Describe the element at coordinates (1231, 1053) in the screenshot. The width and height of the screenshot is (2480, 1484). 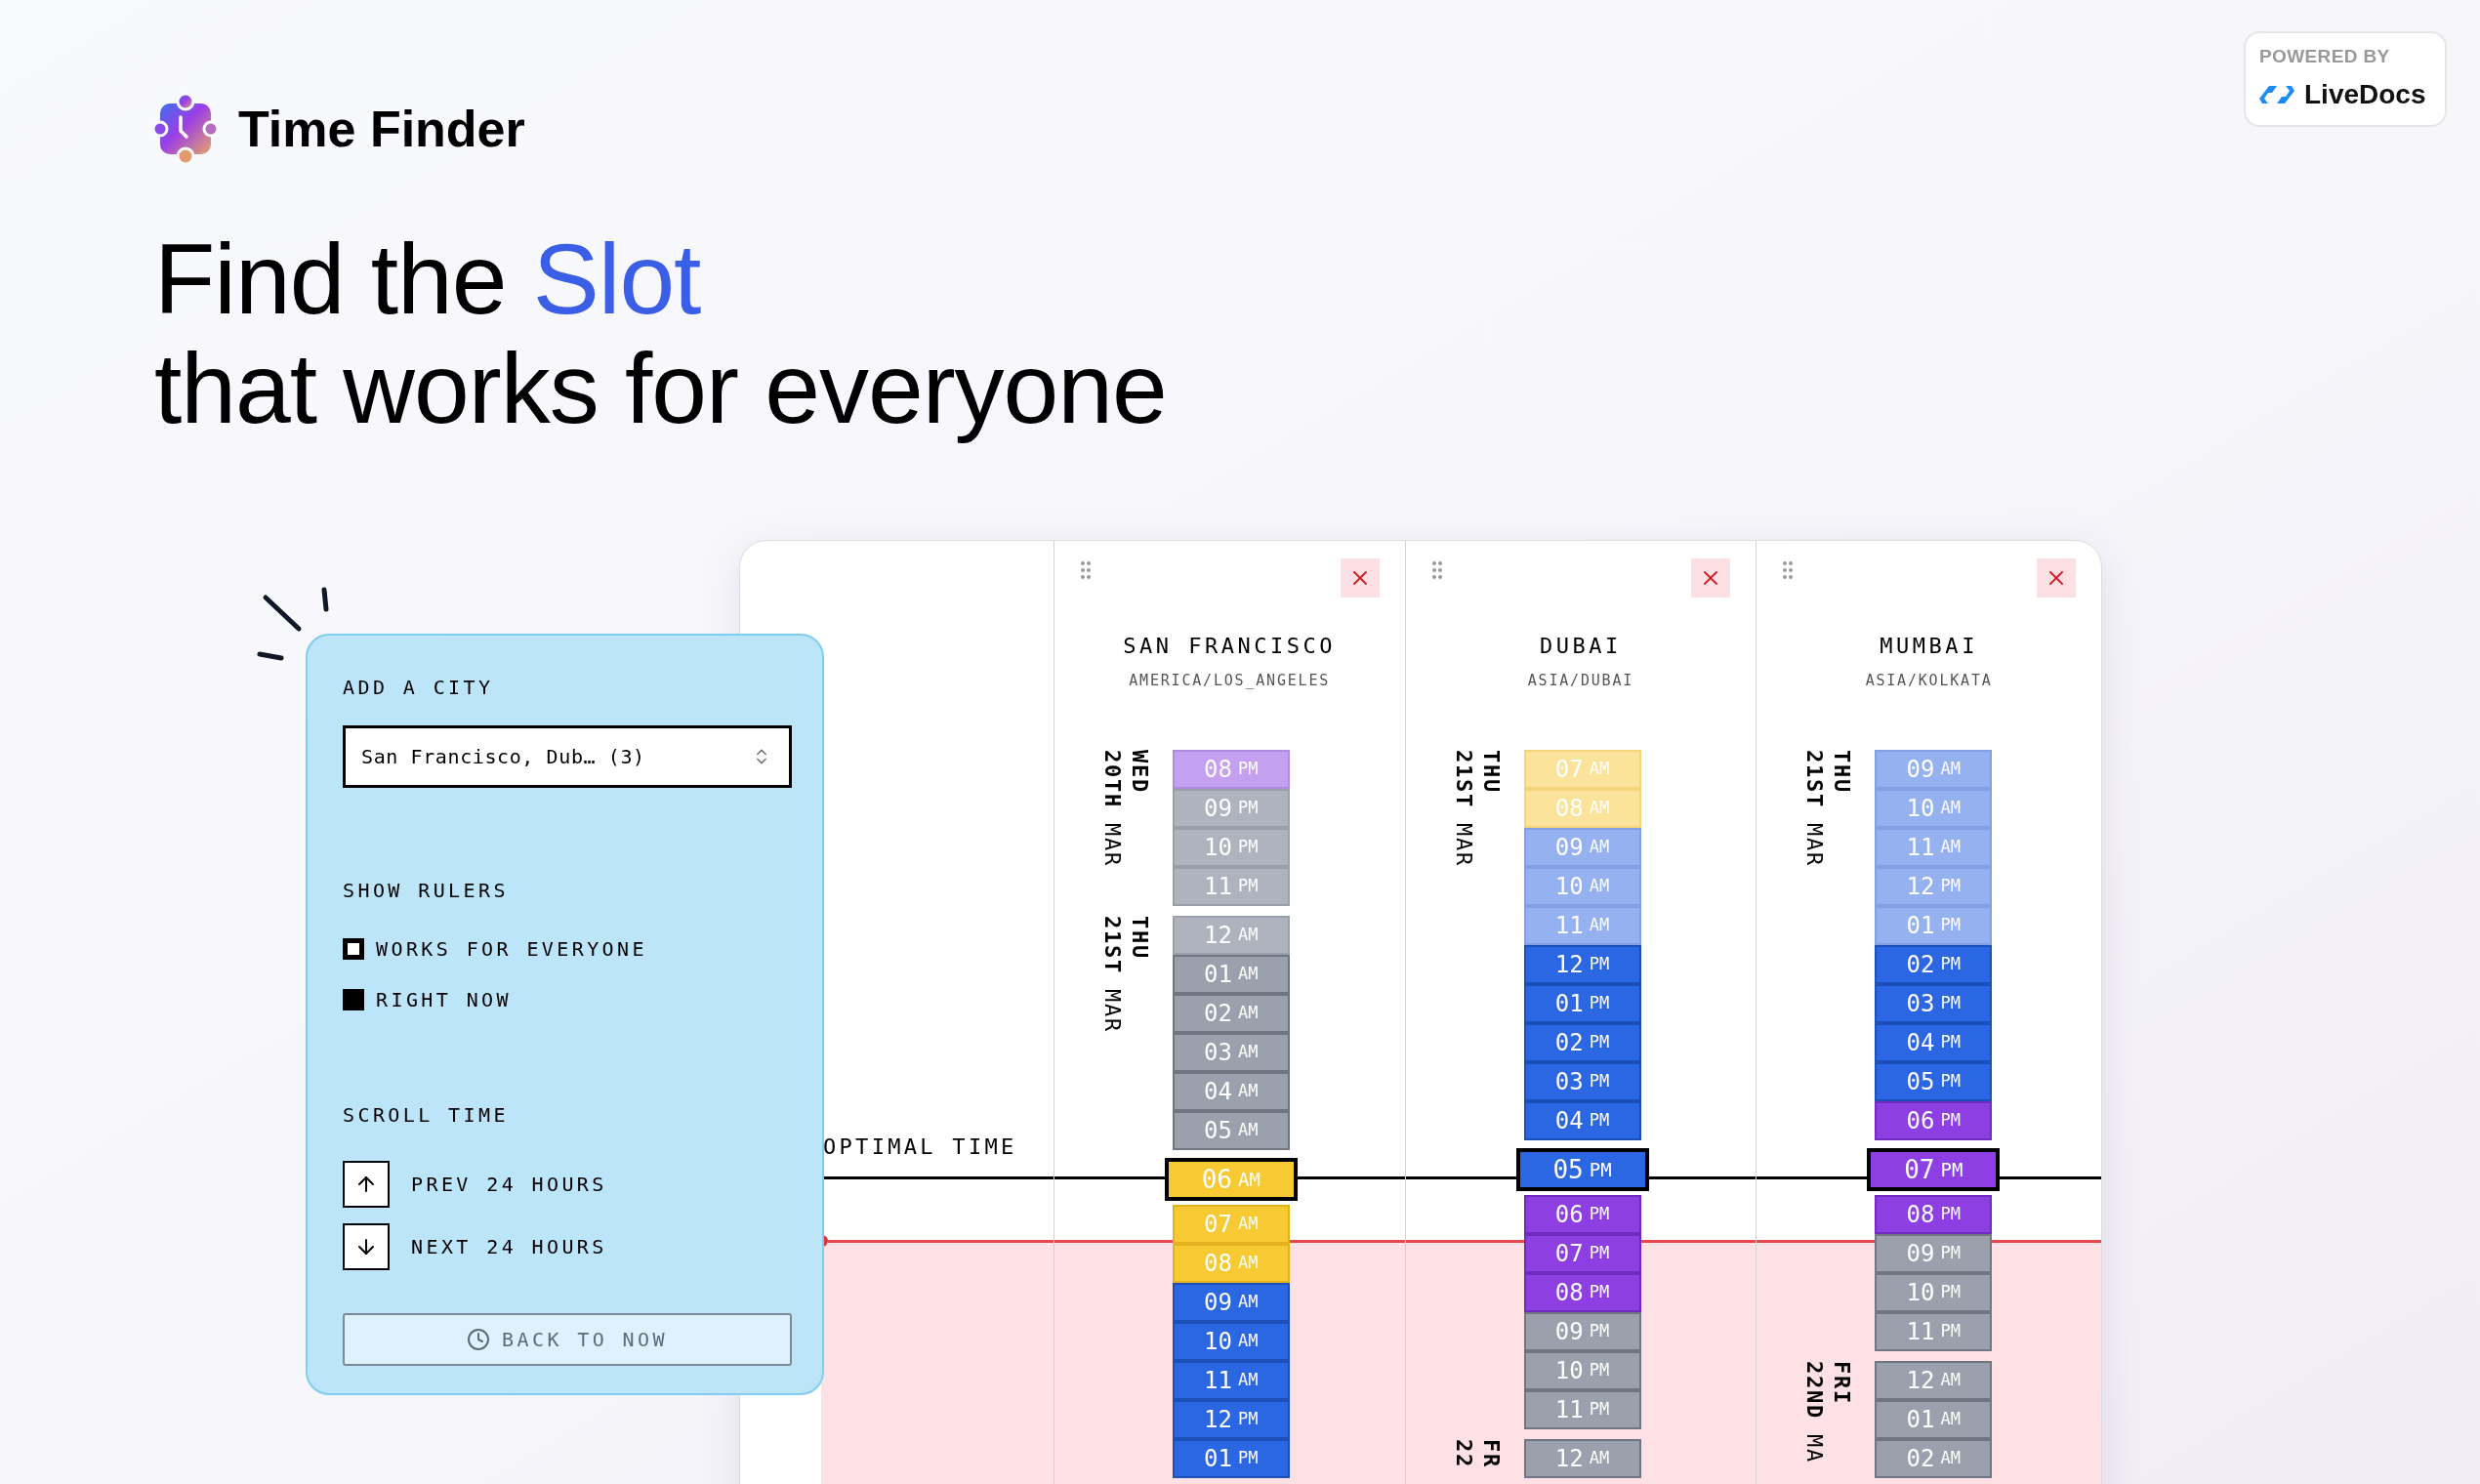
I see `hour-cell: 03 AM` at that location.